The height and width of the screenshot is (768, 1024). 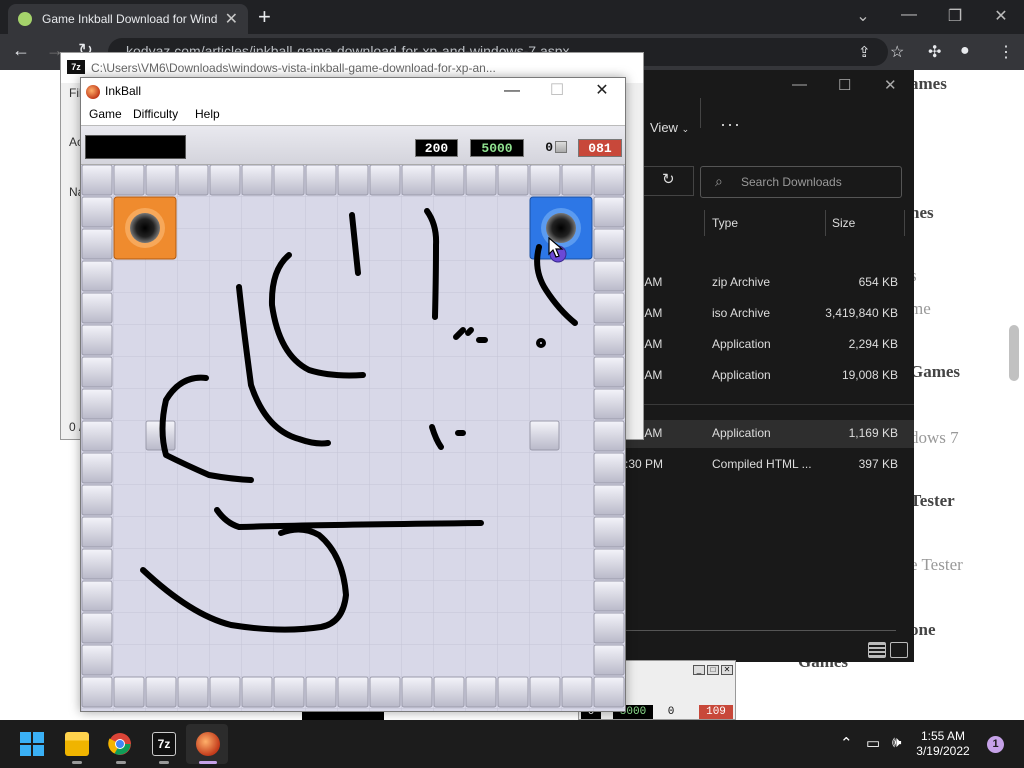 I want to click on inkball-taskbar-icon, so click(x=208, y=744).